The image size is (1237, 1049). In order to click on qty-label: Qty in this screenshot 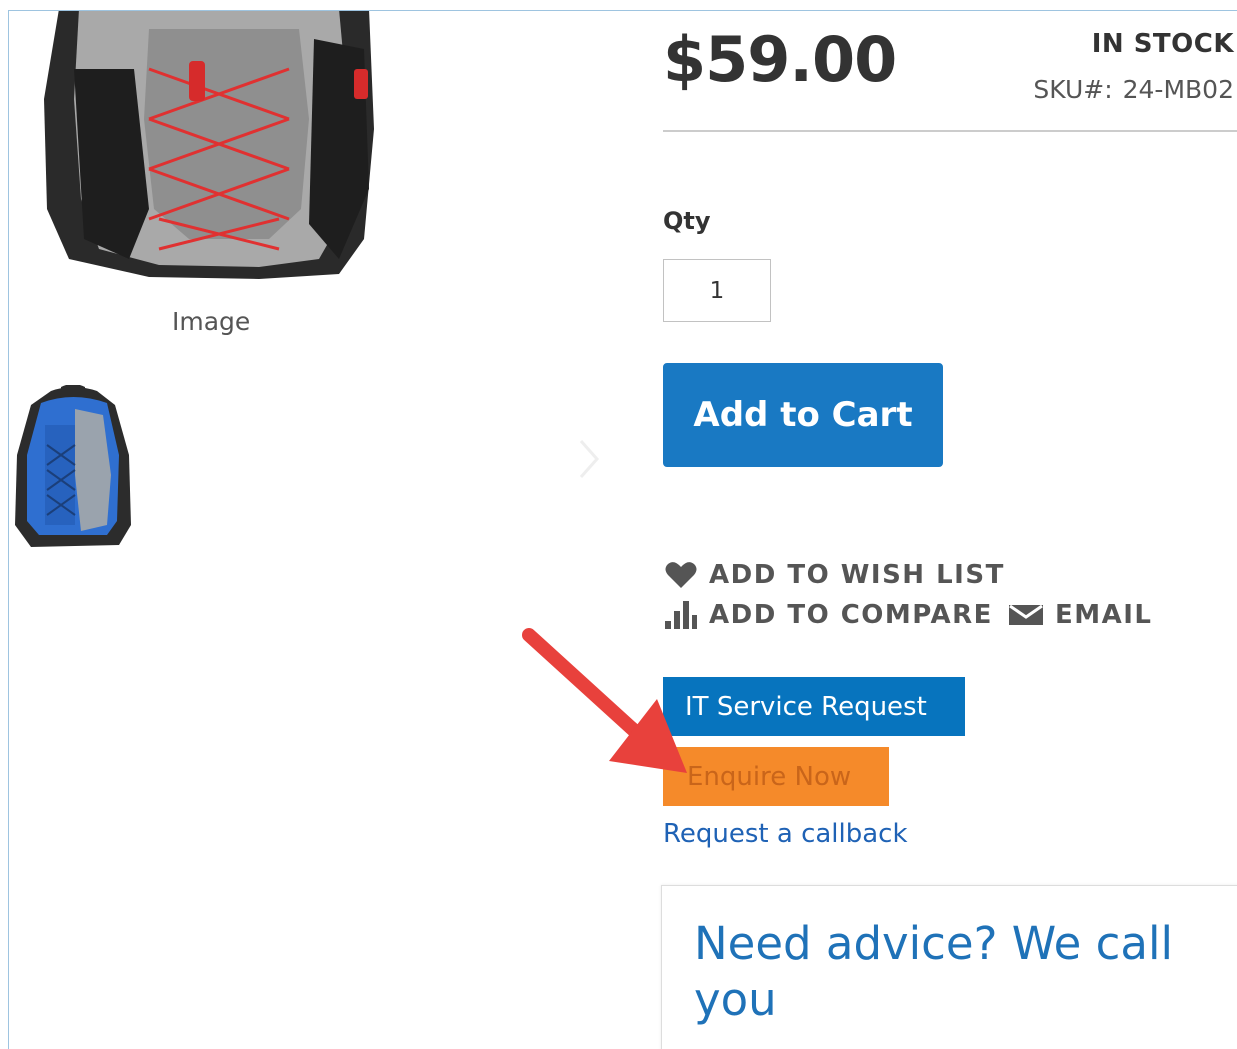, I will do `click(687, 221)`.